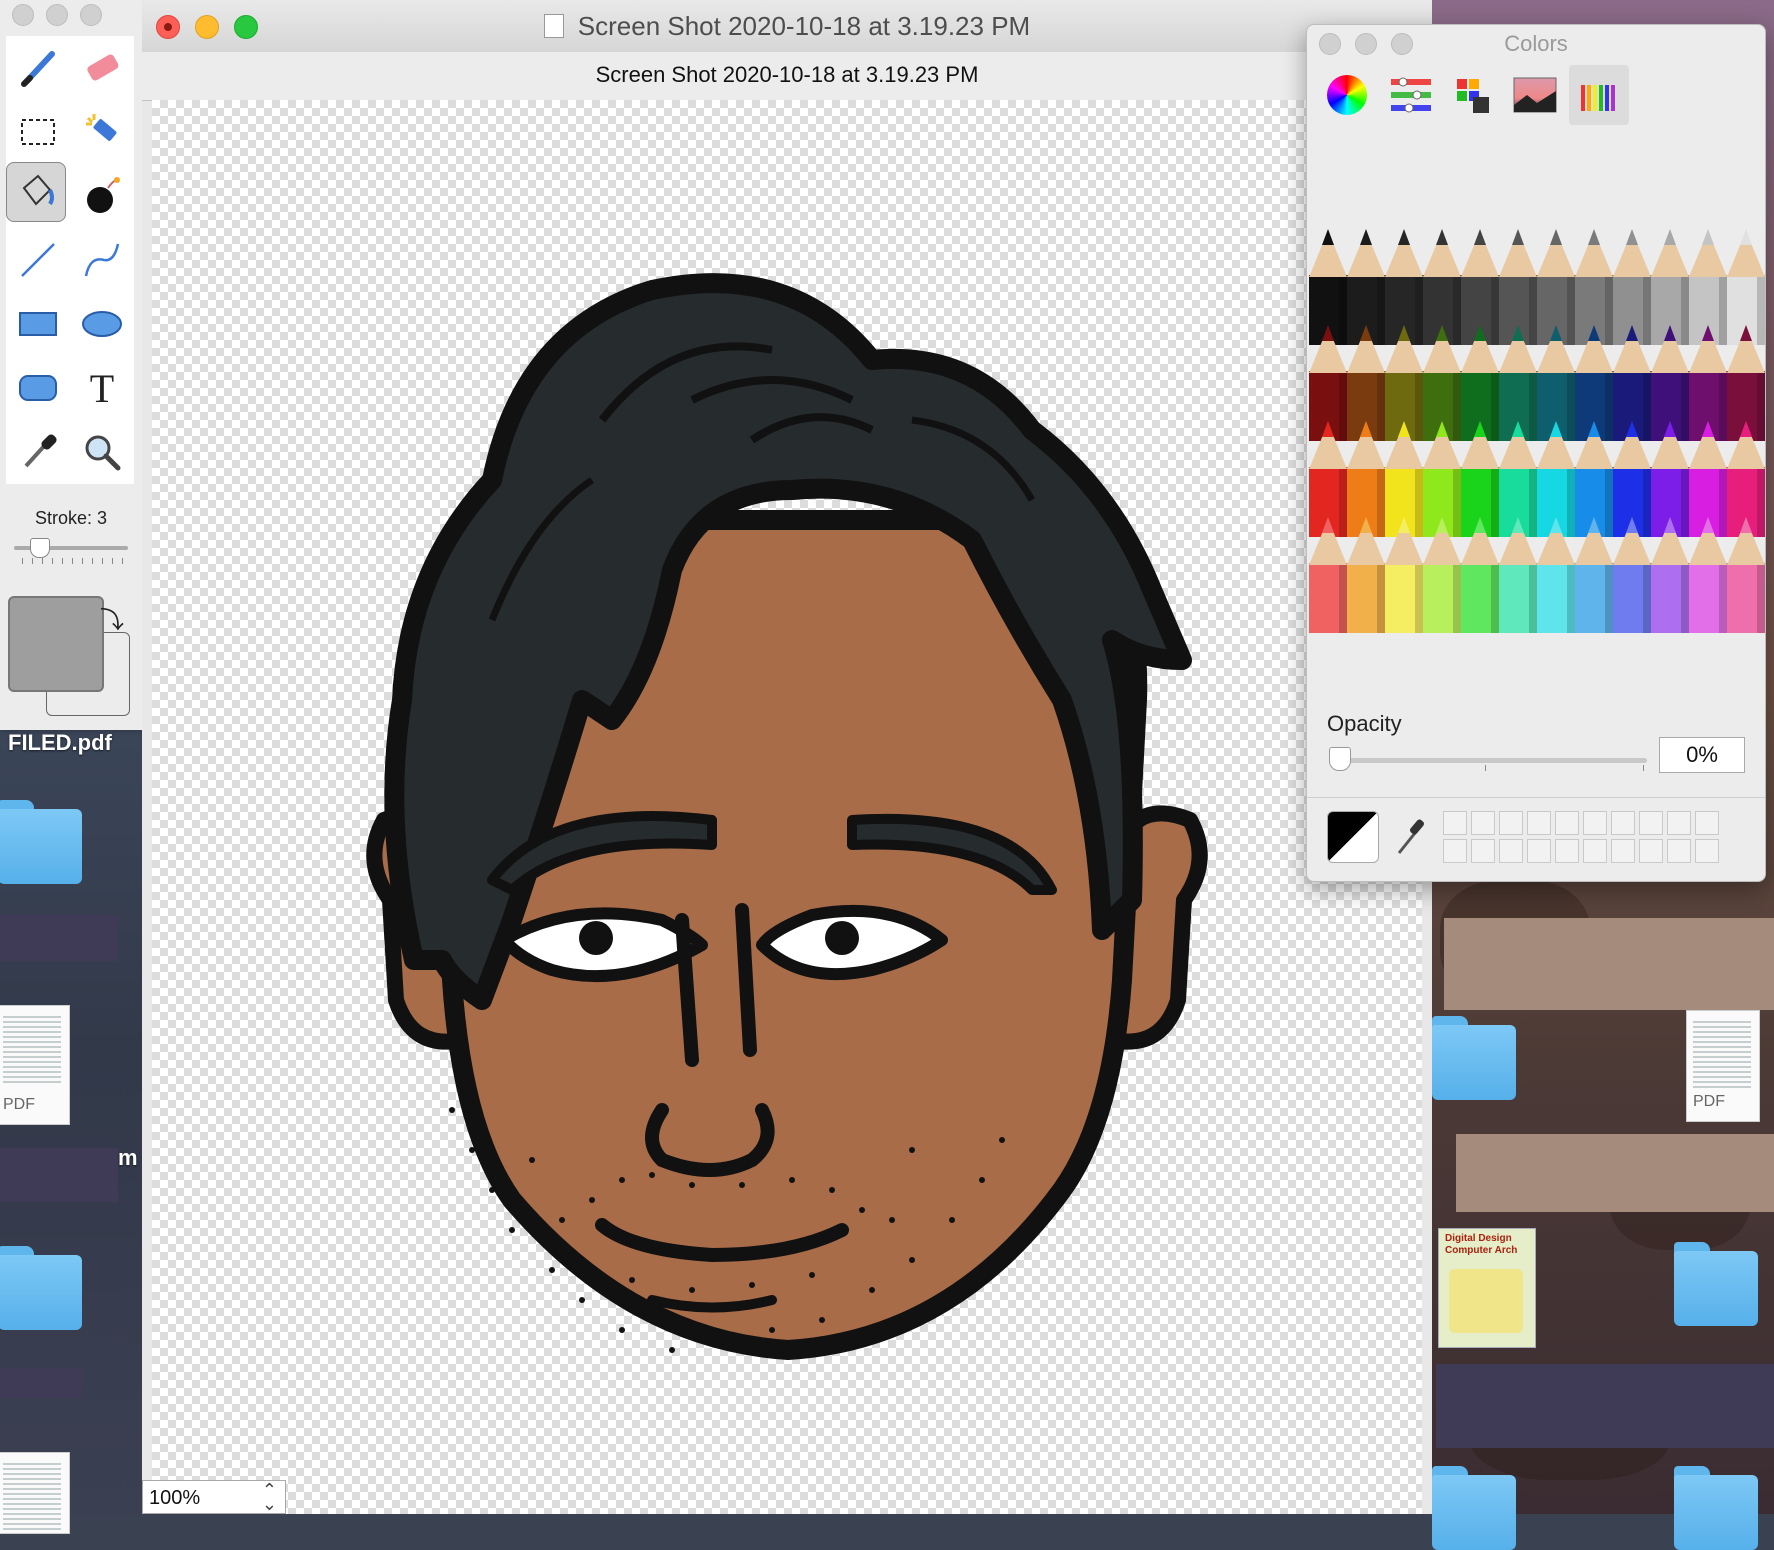  I want to click on stroke-label: Stroke: 3, so click(71, 518).